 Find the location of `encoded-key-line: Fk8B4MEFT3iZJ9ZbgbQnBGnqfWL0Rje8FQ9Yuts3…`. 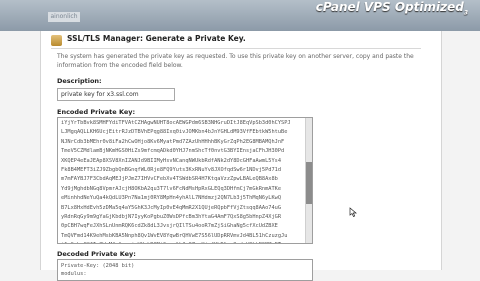

encoded-key-line: Fk8B4MEFT3iZJ9ZbgbQnBGnqfWL0Rje8FQ9Yuts3… is located at coordinates (171, 170).